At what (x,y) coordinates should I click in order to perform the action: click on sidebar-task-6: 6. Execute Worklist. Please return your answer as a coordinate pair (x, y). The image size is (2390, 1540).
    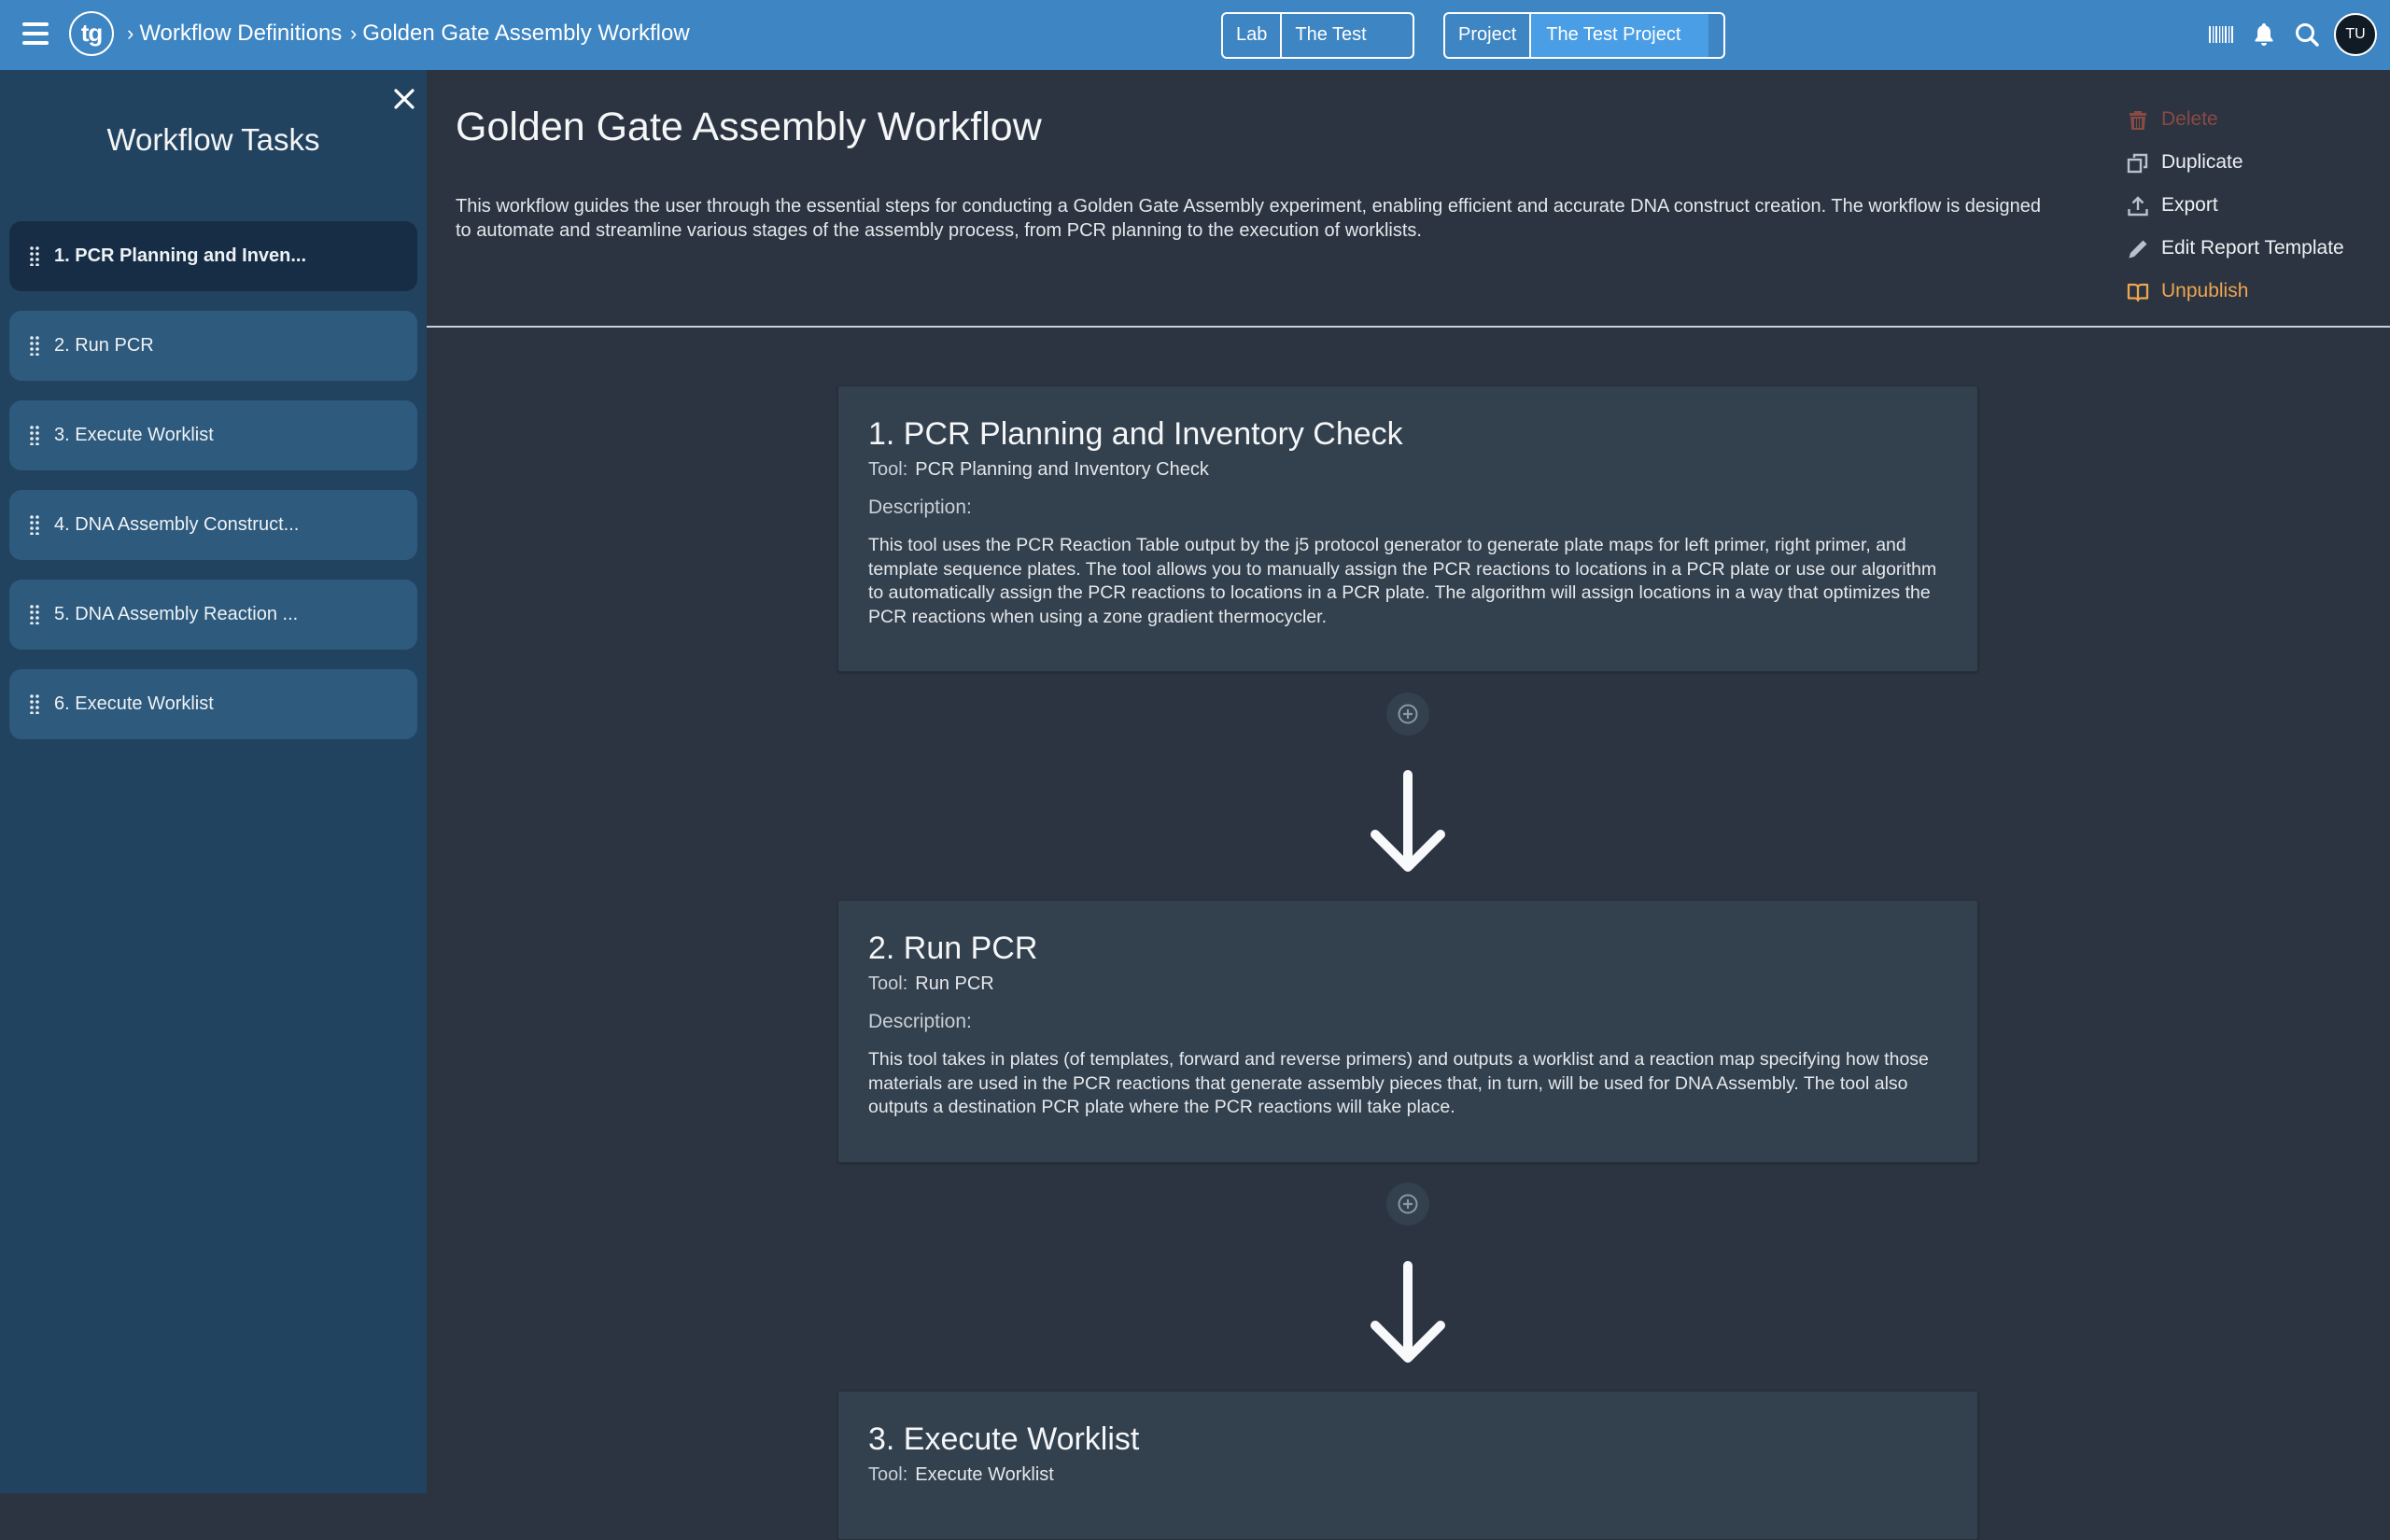
    Looking at the image, I should click on (213, 704).